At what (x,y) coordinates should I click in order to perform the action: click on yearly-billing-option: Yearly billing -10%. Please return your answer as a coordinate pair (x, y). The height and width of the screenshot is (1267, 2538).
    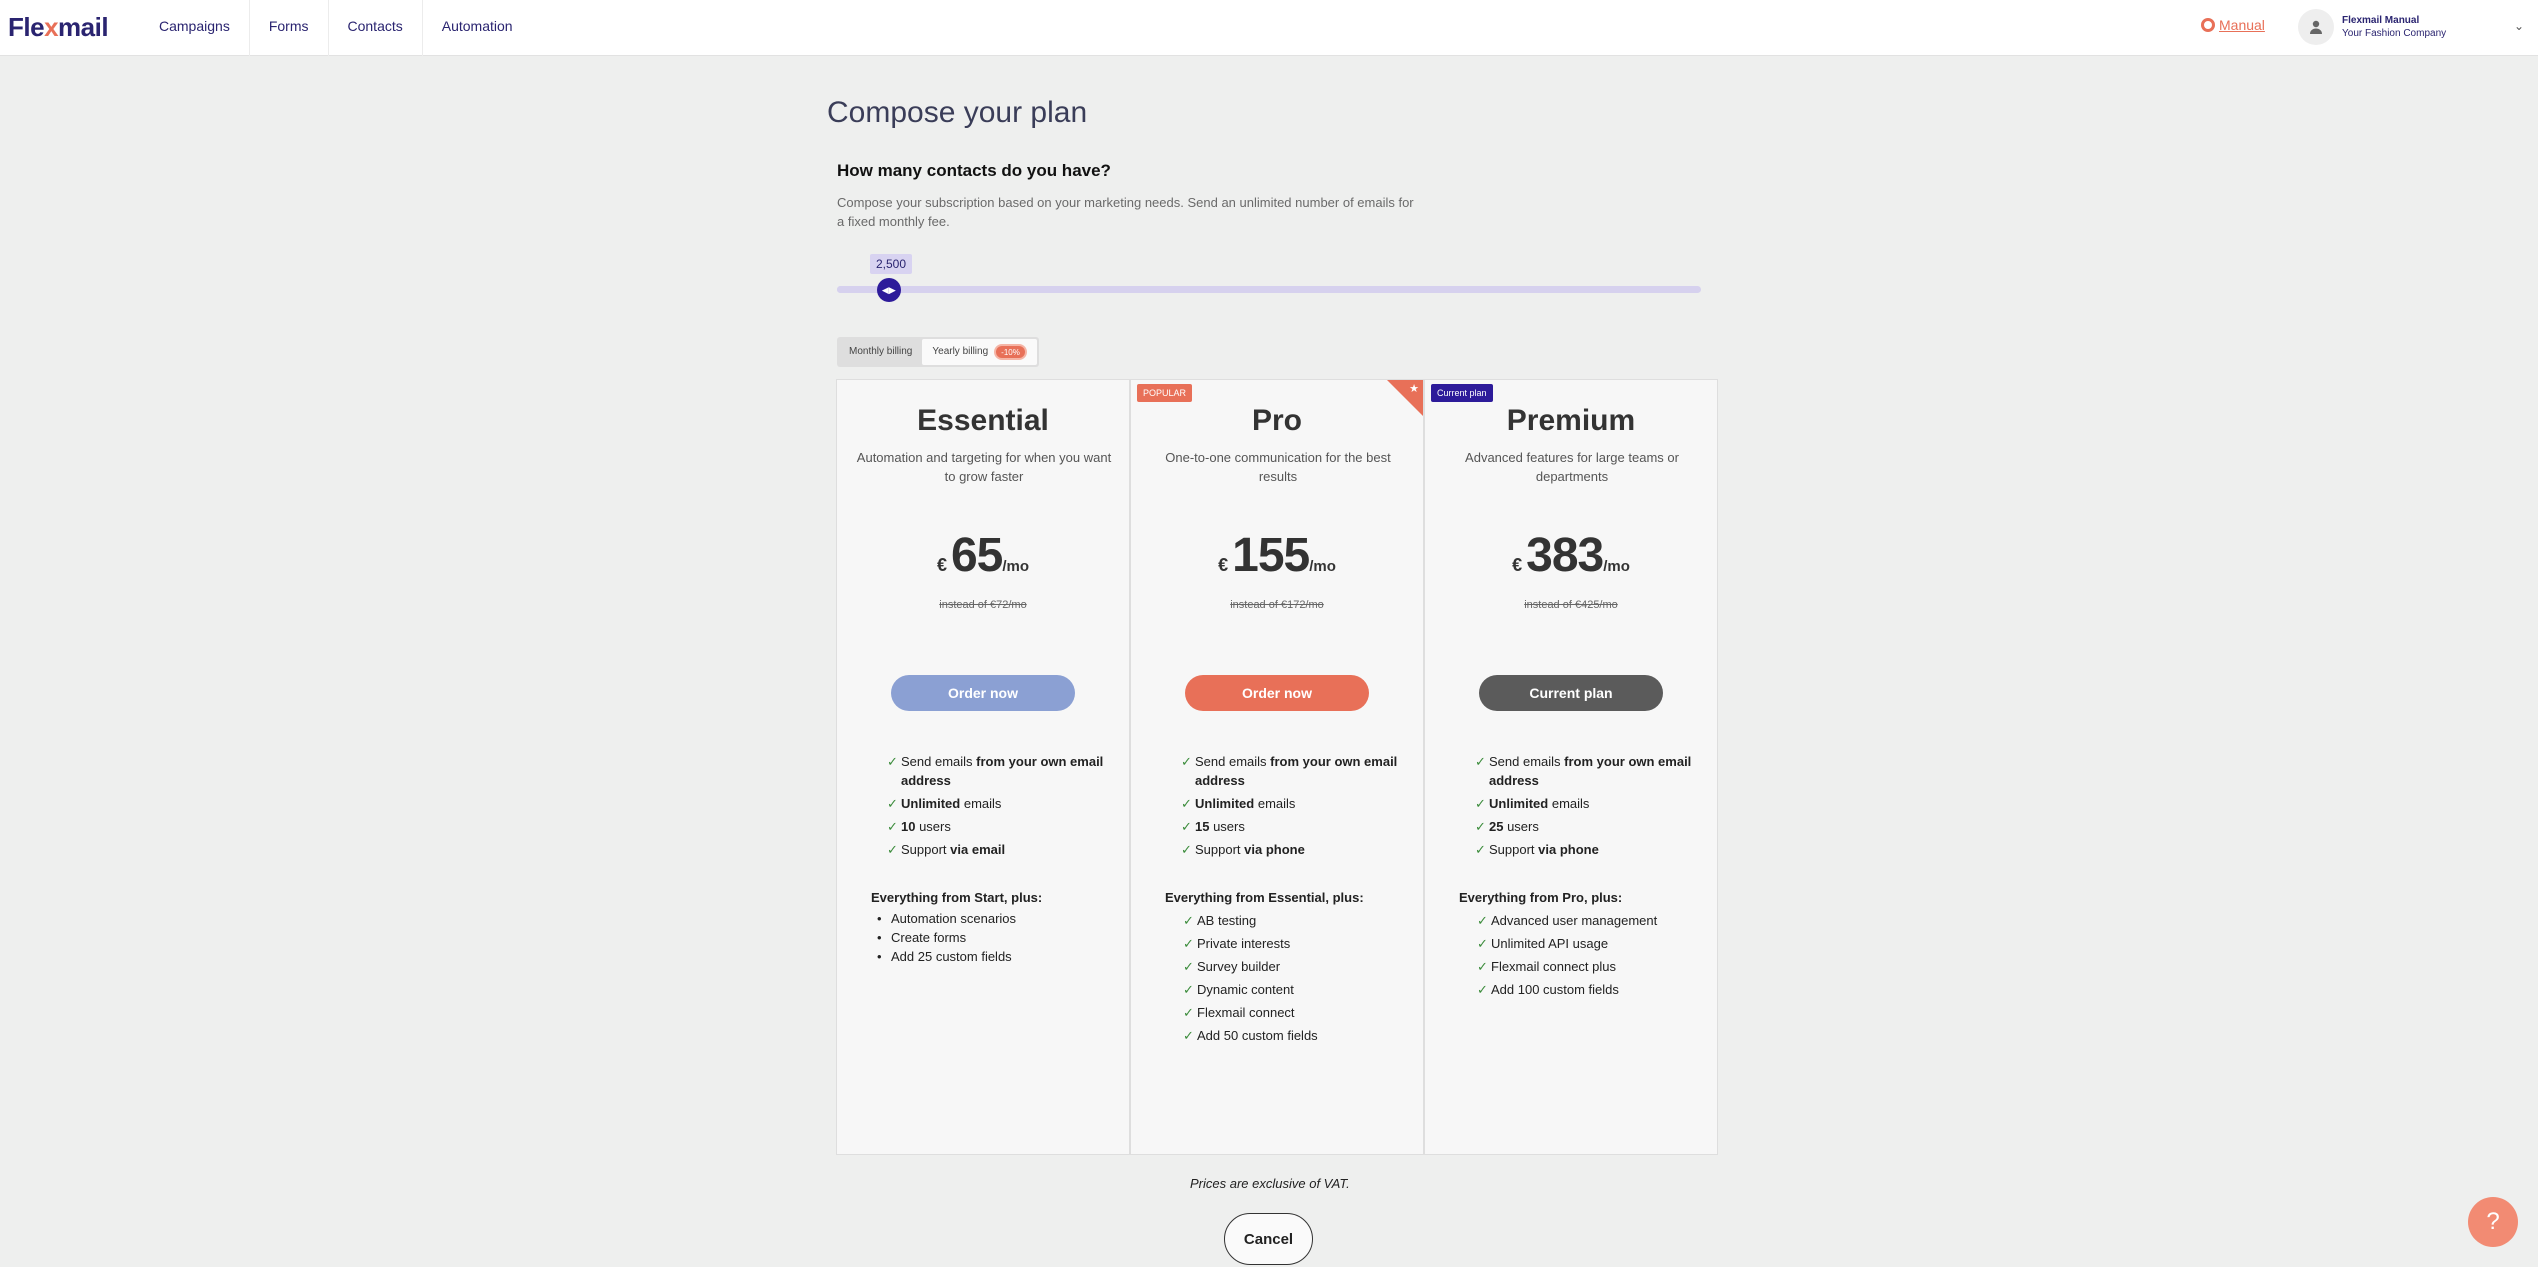
    Looking at the image, I should click on (979, 352).